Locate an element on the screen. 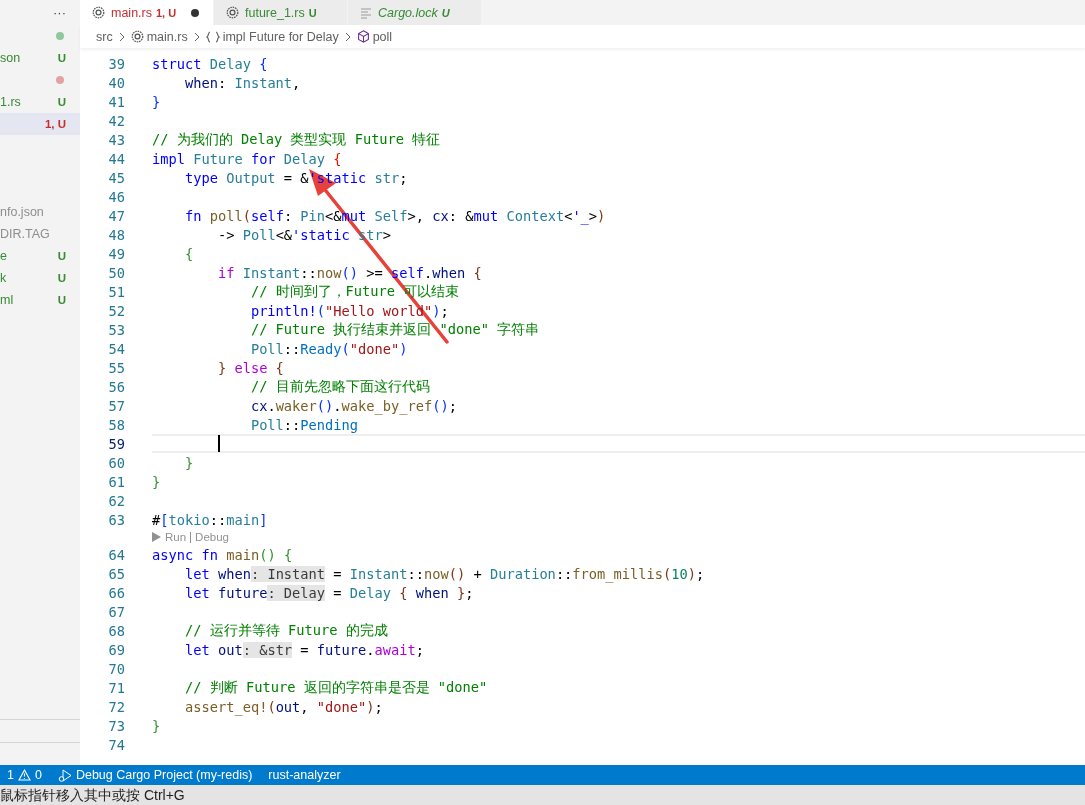 Image resolution: width=1085 pixels, height=805 pixels. line-number: 52 is located at coordinates (116, 310).